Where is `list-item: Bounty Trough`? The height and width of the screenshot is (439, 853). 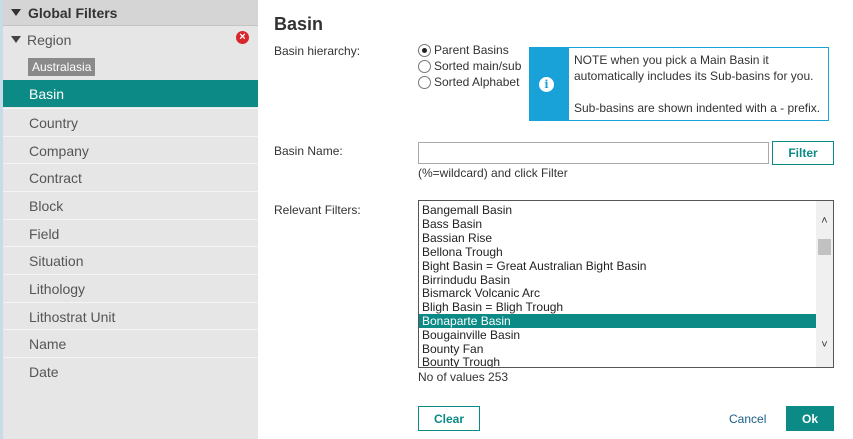
list-item: Bounty Trough is located at coordinates (617, 361).